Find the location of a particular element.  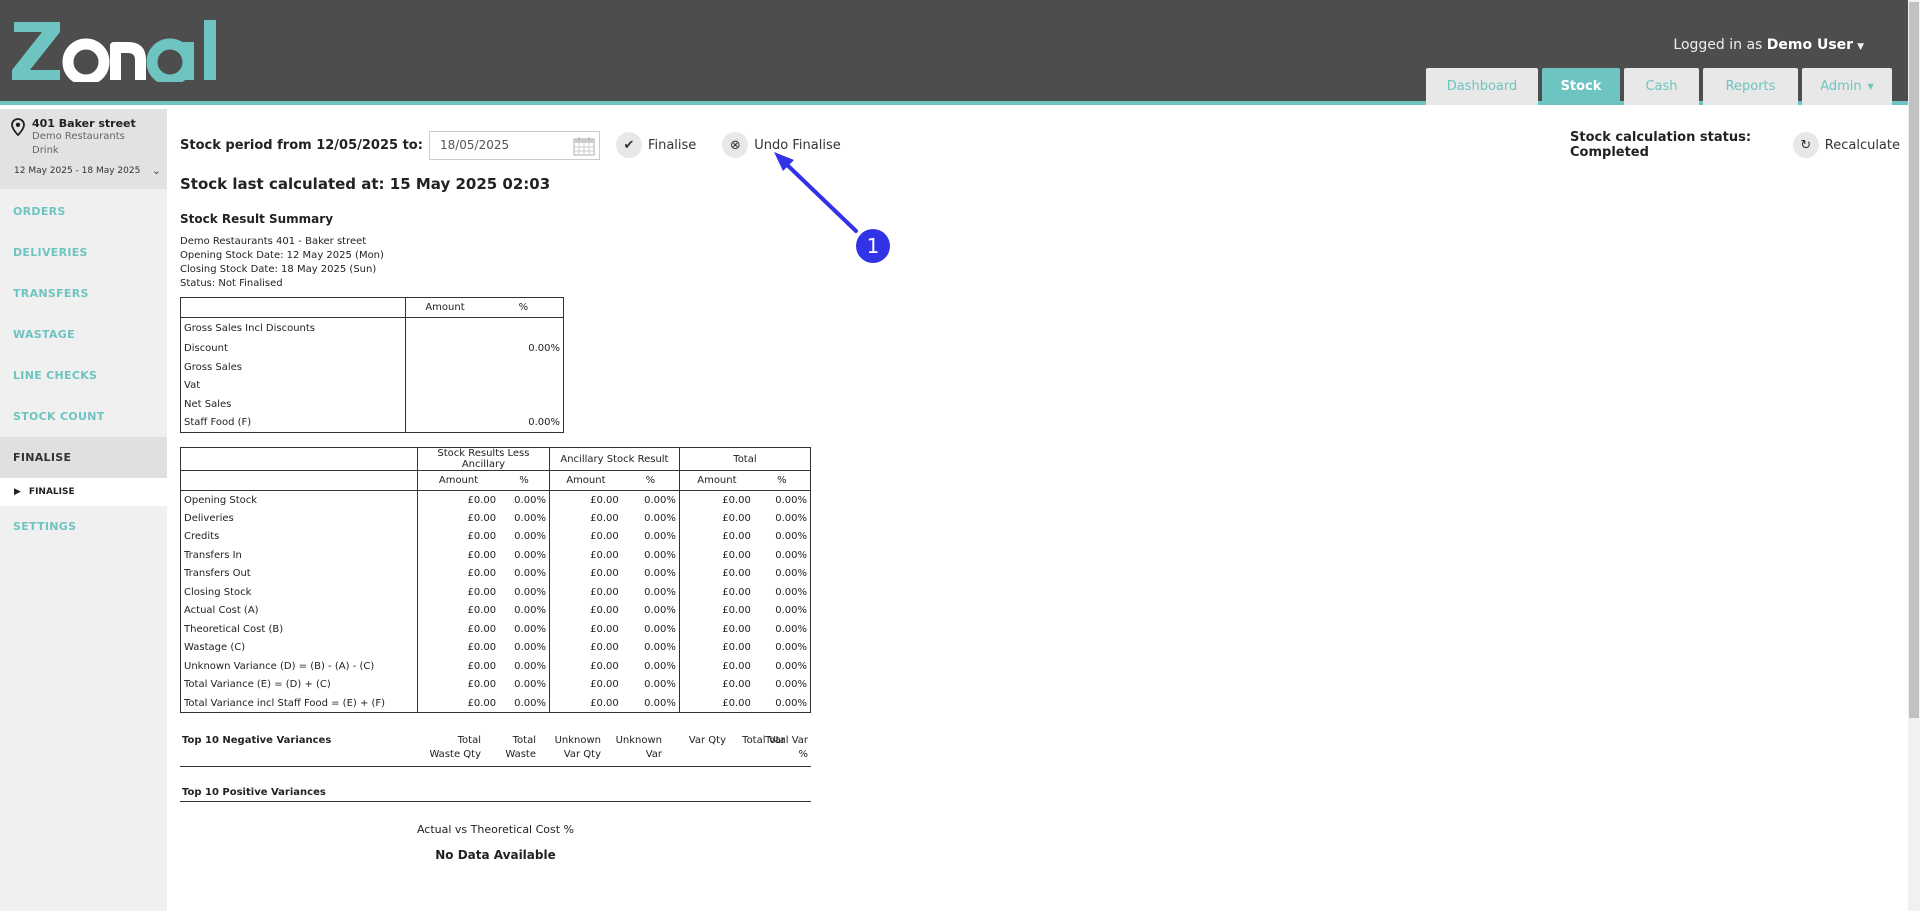

caret-right-icon: ▶ is located at coordinates (17, 492).